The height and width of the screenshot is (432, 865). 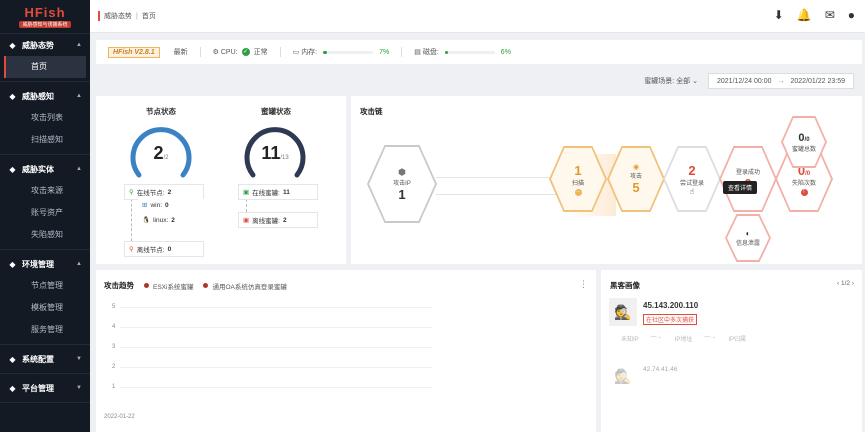 What do you see at coordinates (744, 81) in the screenshot?
I see `date-start: 2021/12/24 00:00` at bounding box center [744, 81].